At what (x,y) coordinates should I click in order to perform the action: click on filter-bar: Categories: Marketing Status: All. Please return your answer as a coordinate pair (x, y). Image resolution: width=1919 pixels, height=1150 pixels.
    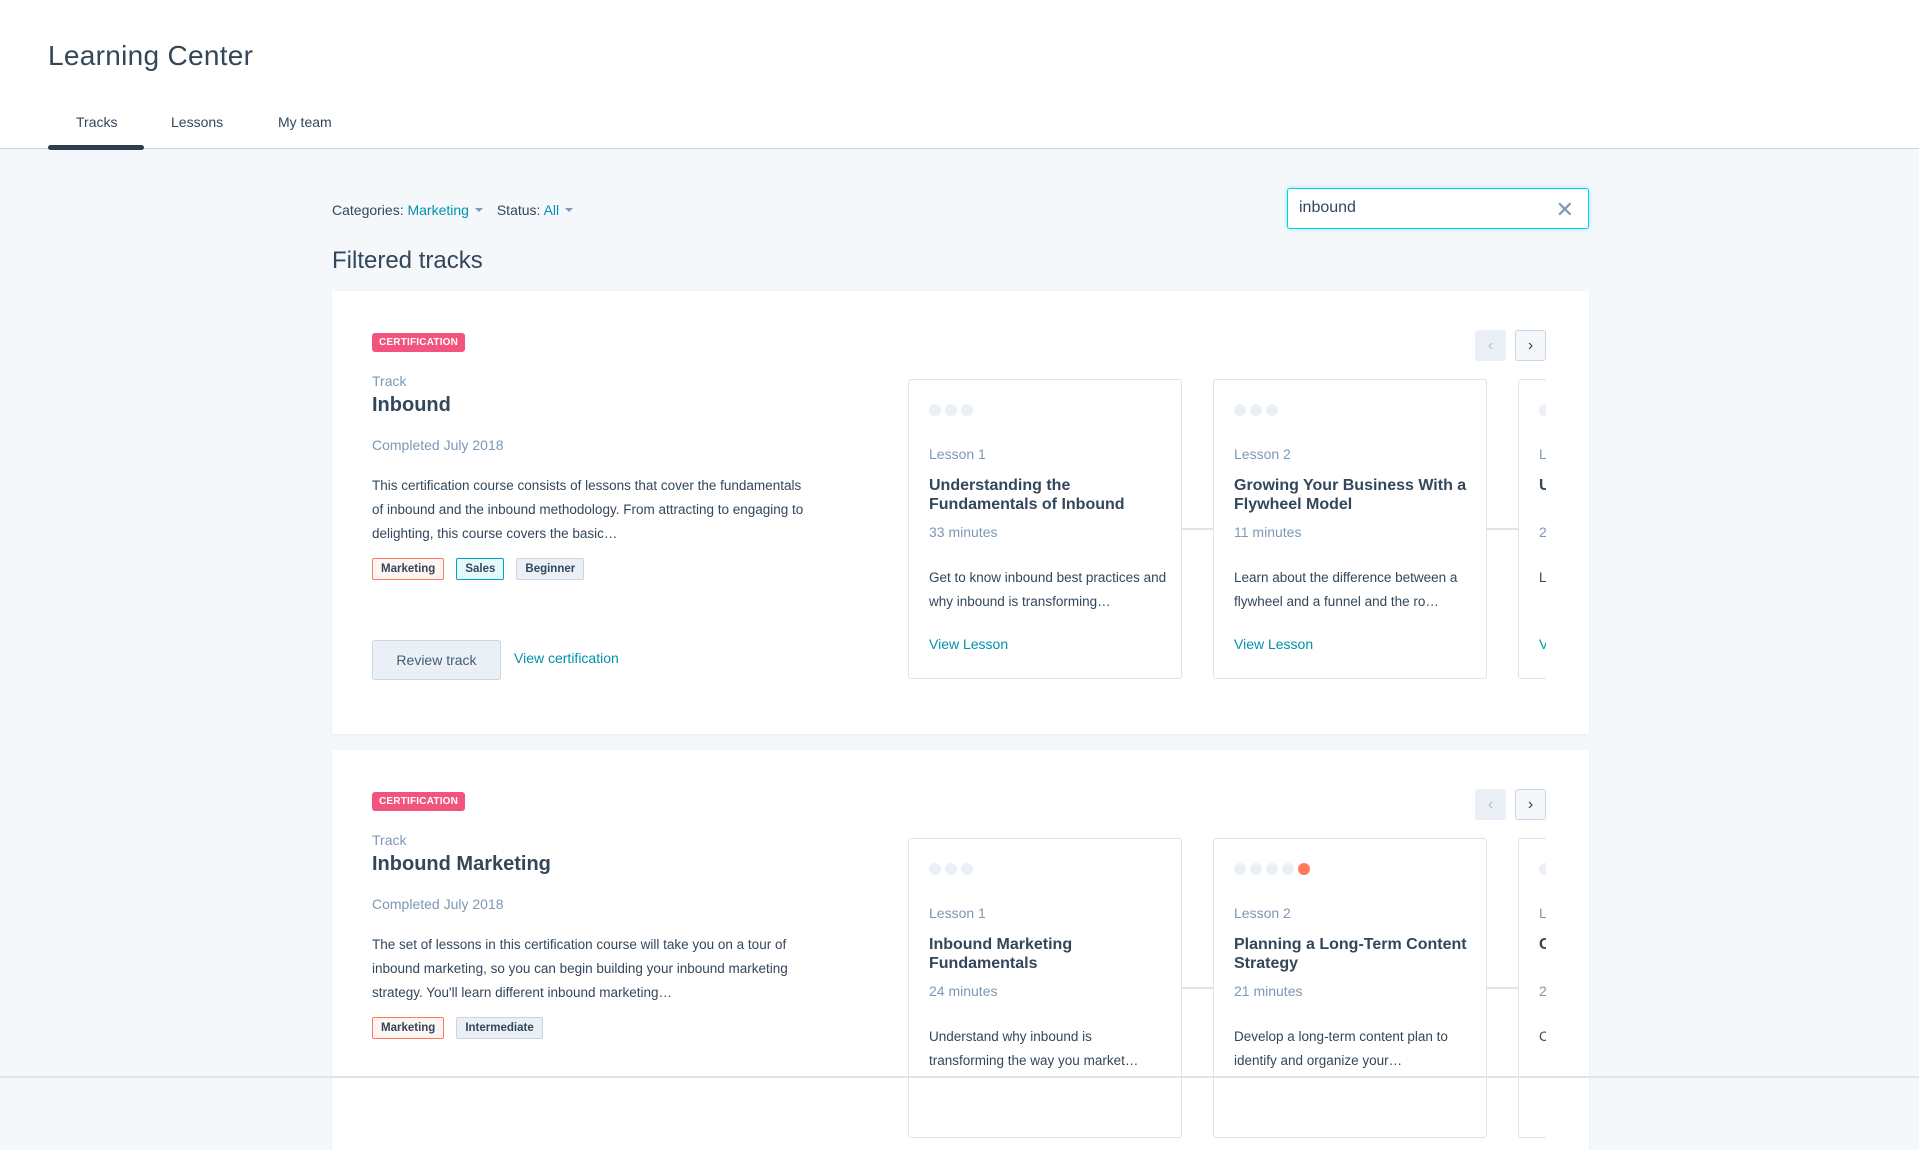
    Looking at the image, I should click on (457, 210).